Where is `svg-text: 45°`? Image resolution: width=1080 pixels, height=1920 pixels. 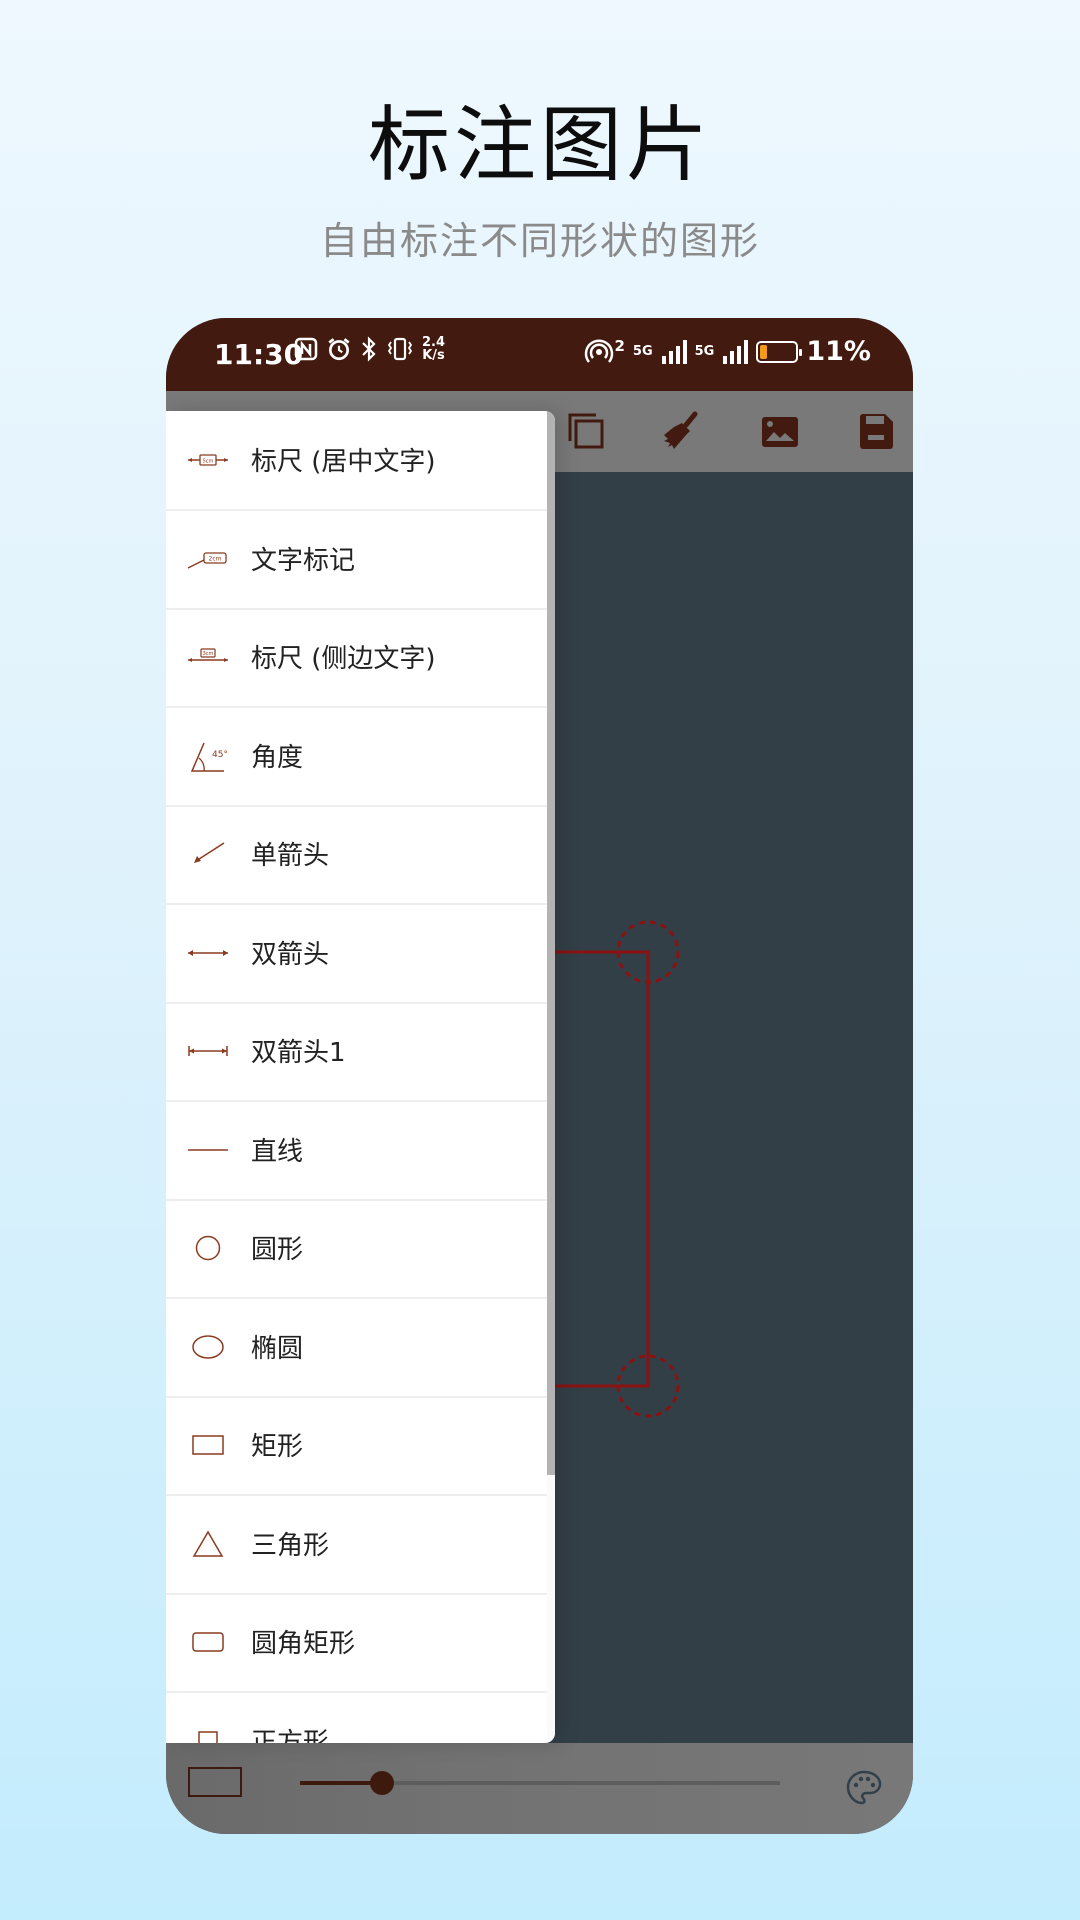 svg-text: 45° is located at coordinates (220, 755).